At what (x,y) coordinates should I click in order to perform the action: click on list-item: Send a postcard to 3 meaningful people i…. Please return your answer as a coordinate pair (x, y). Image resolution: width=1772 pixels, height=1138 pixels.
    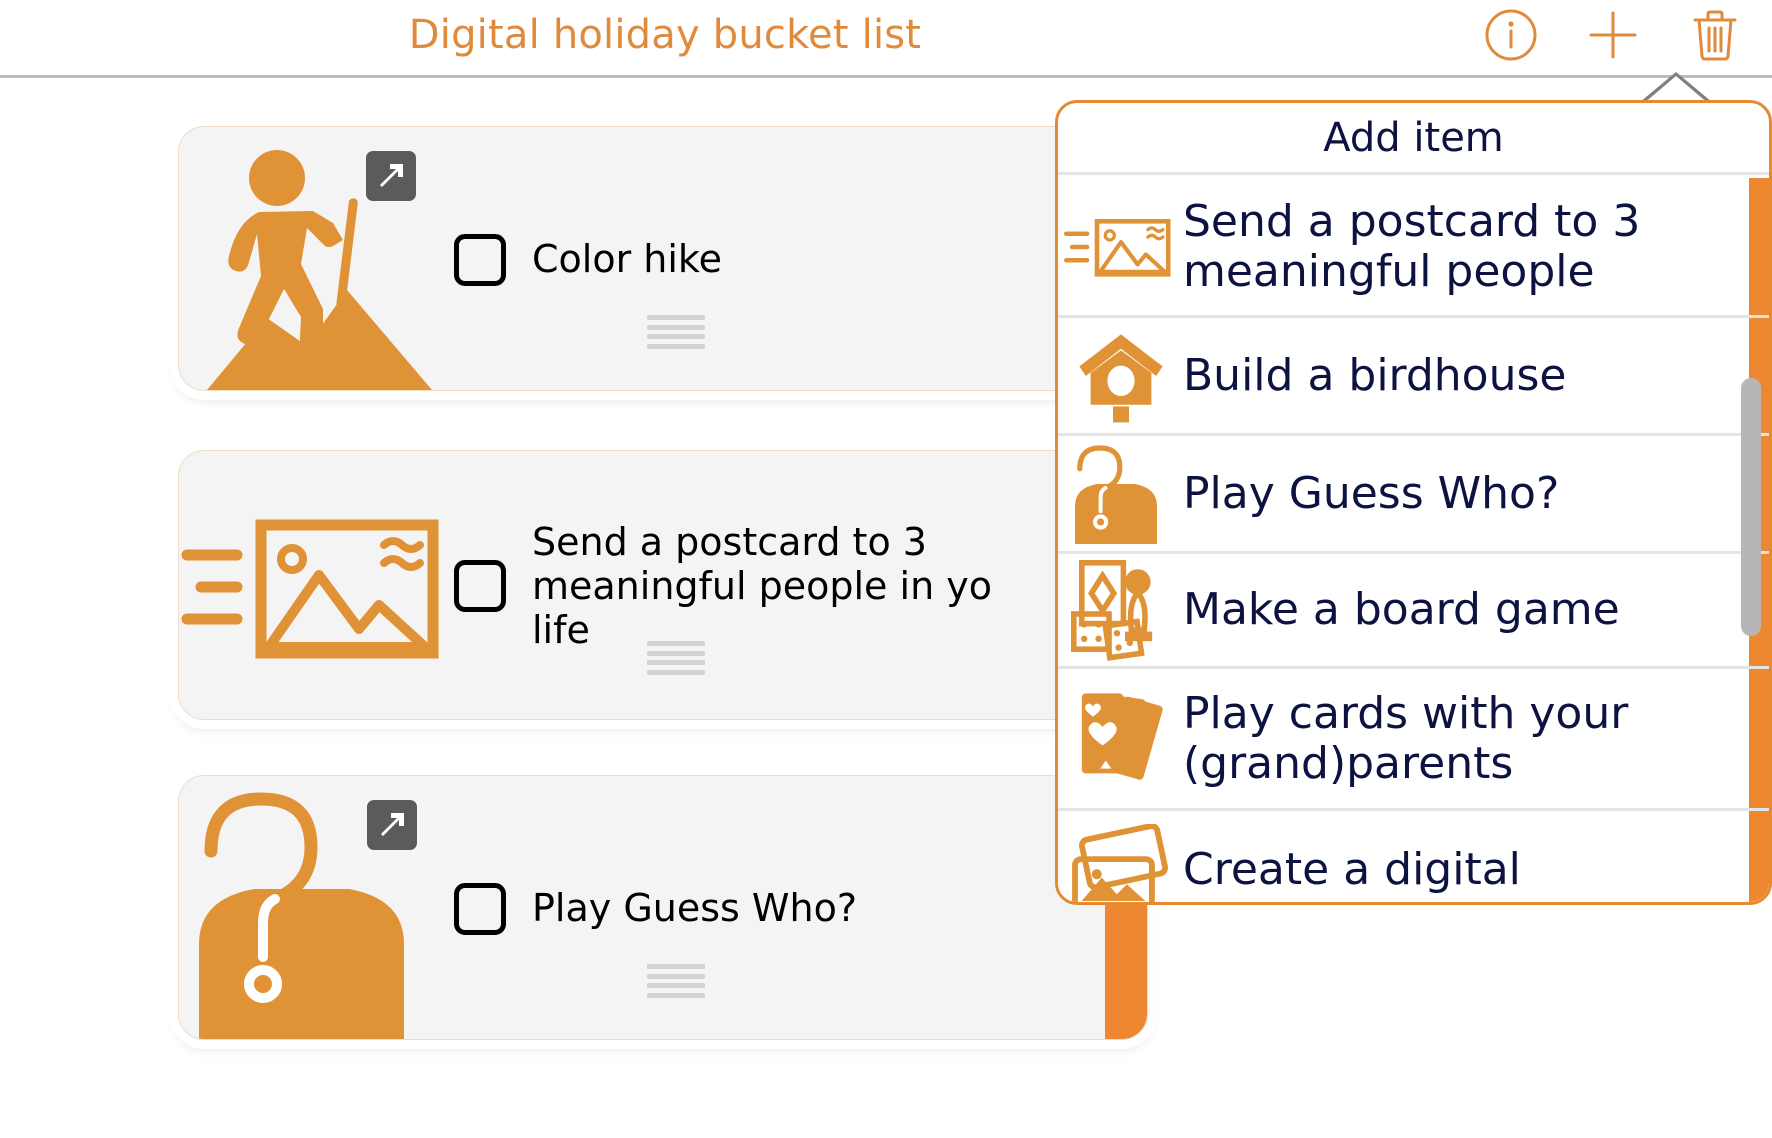
    Looking at the image, I should click on (678, 585).